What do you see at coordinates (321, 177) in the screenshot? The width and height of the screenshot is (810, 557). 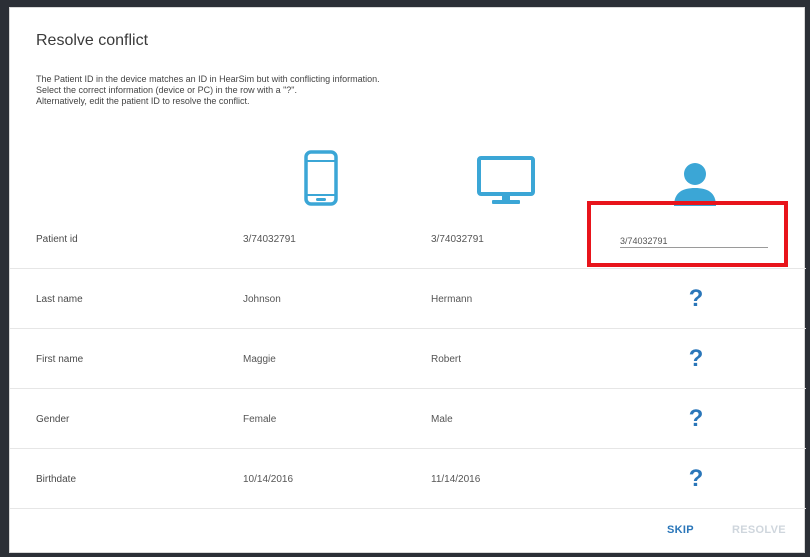 I see `phone-icon` at bounding box center [321, 177].